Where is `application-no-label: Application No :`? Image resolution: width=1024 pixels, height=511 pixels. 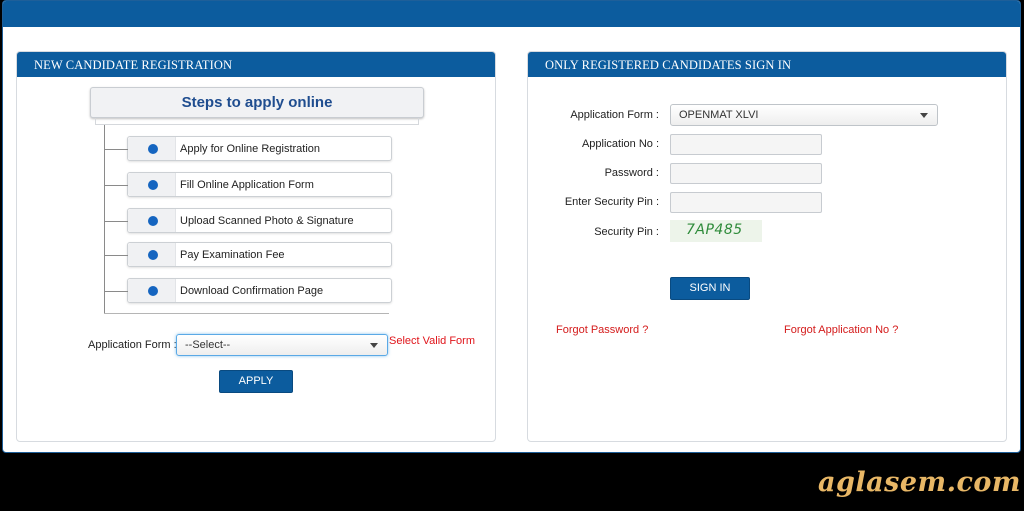 application-no-label: Application No : is located at coordinates (620, 144).